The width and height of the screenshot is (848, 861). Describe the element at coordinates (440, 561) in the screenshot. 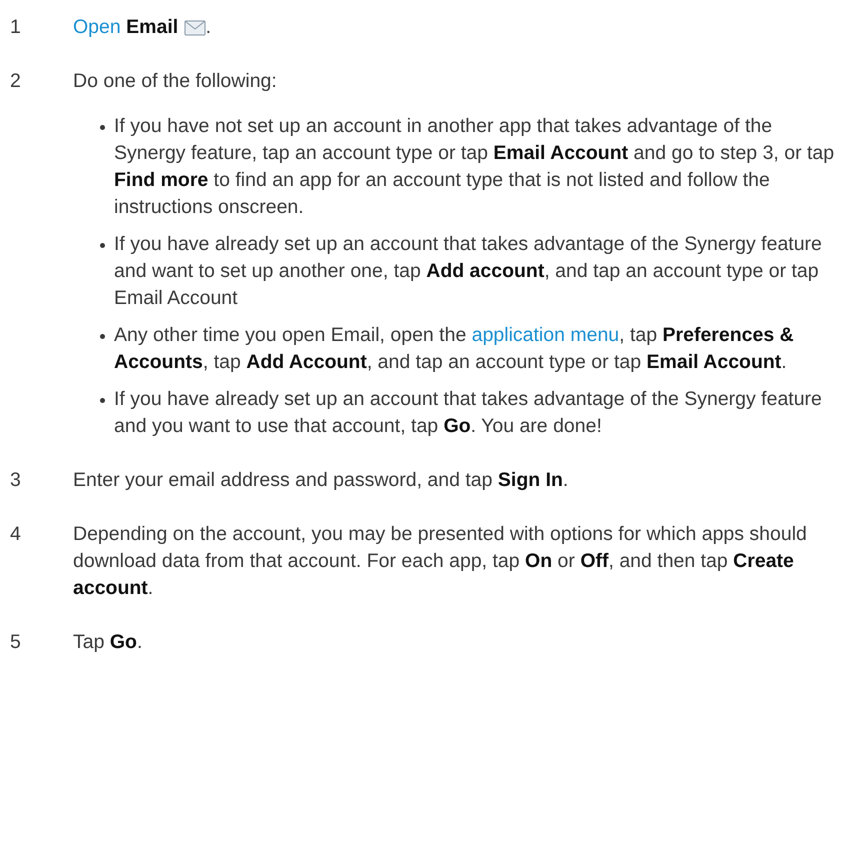

I see `step-text: Depending on the account, you may be presented with options for which apps should download data from that account. For each app, tap On or Off, and then tap Create account.` at that location.